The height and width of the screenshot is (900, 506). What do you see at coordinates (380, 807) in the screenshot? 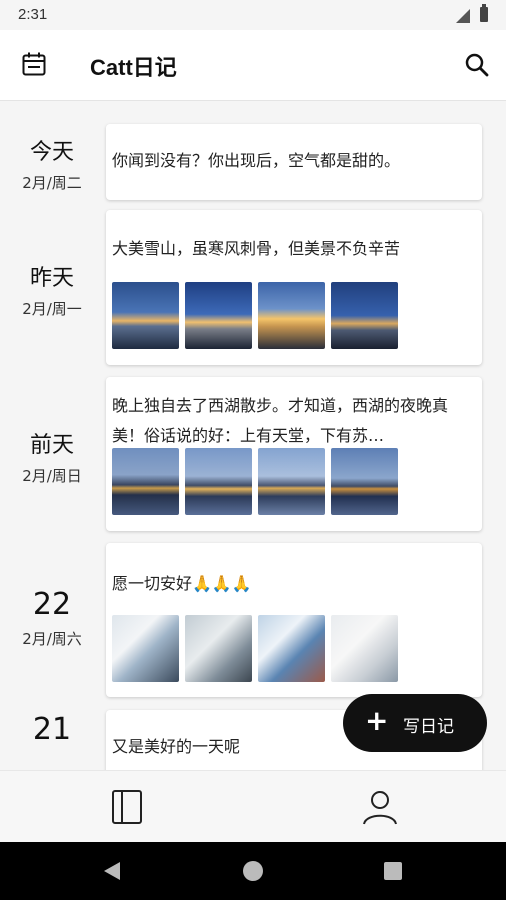
I see `person-icon` at bounding box center [380, 807].